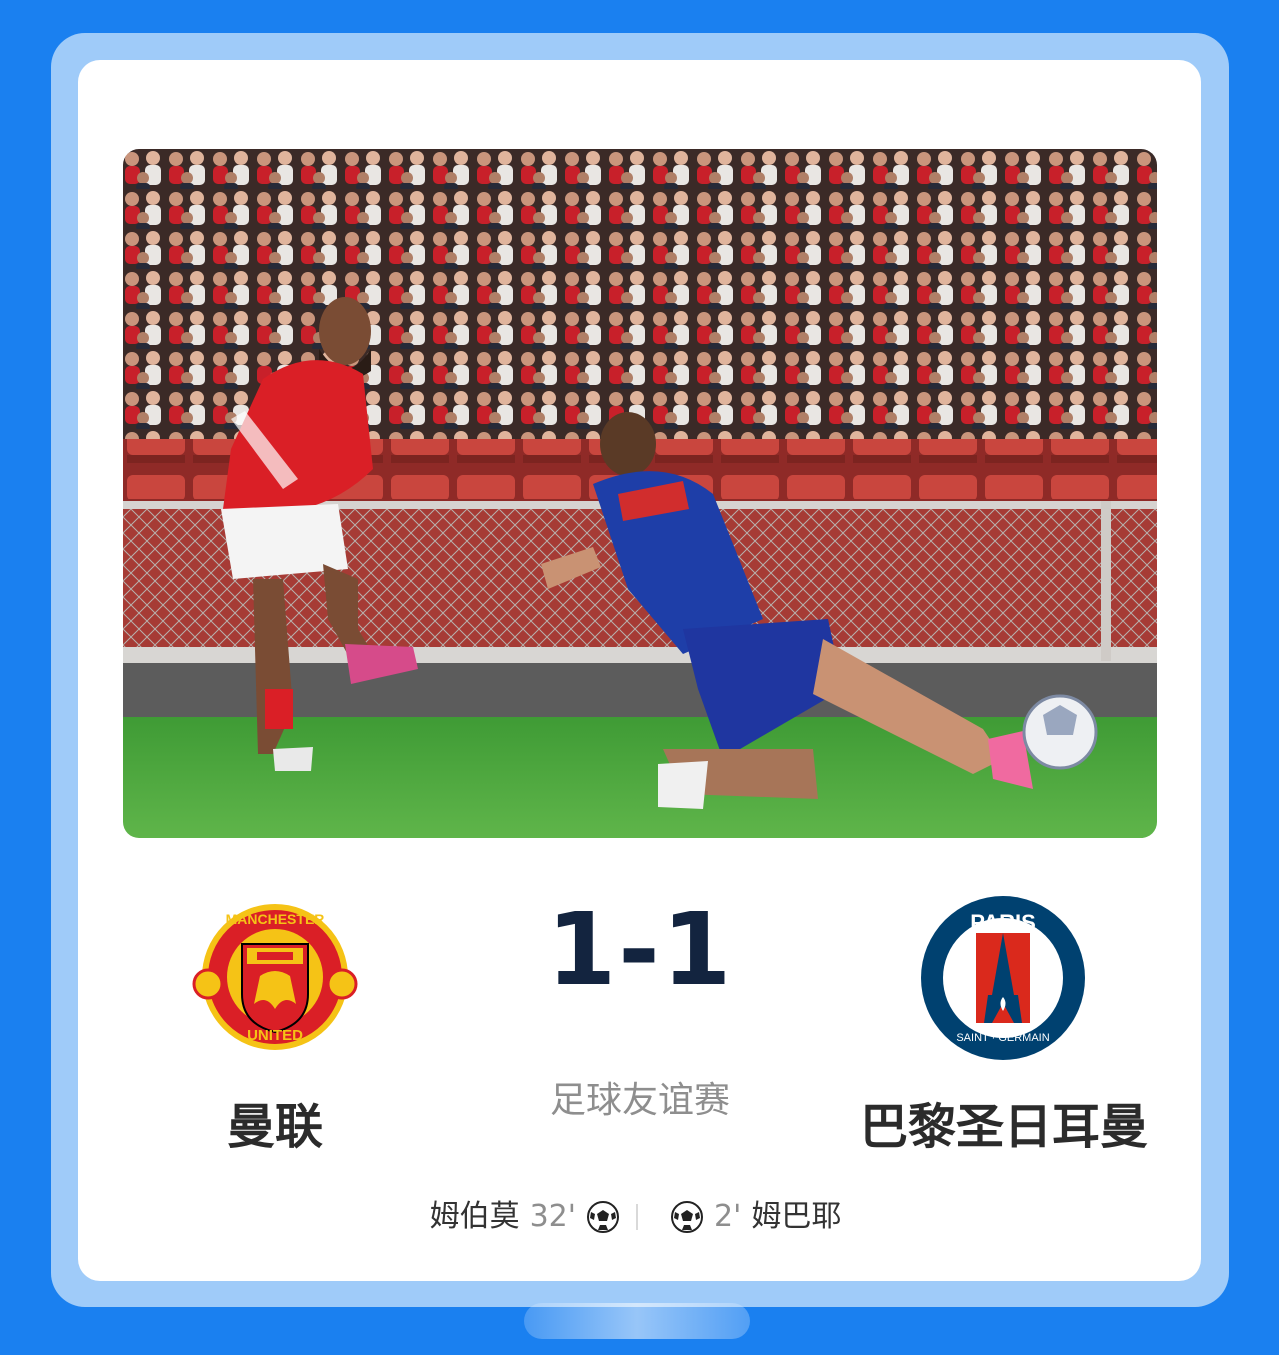 The width and height of the screenshot is (1279, 1355). Describe the element at coordinates (640, 1217) in the screenshot. I see `goal-scorers: 姆伯莫 32' 2' 姆巴耶` at that location.